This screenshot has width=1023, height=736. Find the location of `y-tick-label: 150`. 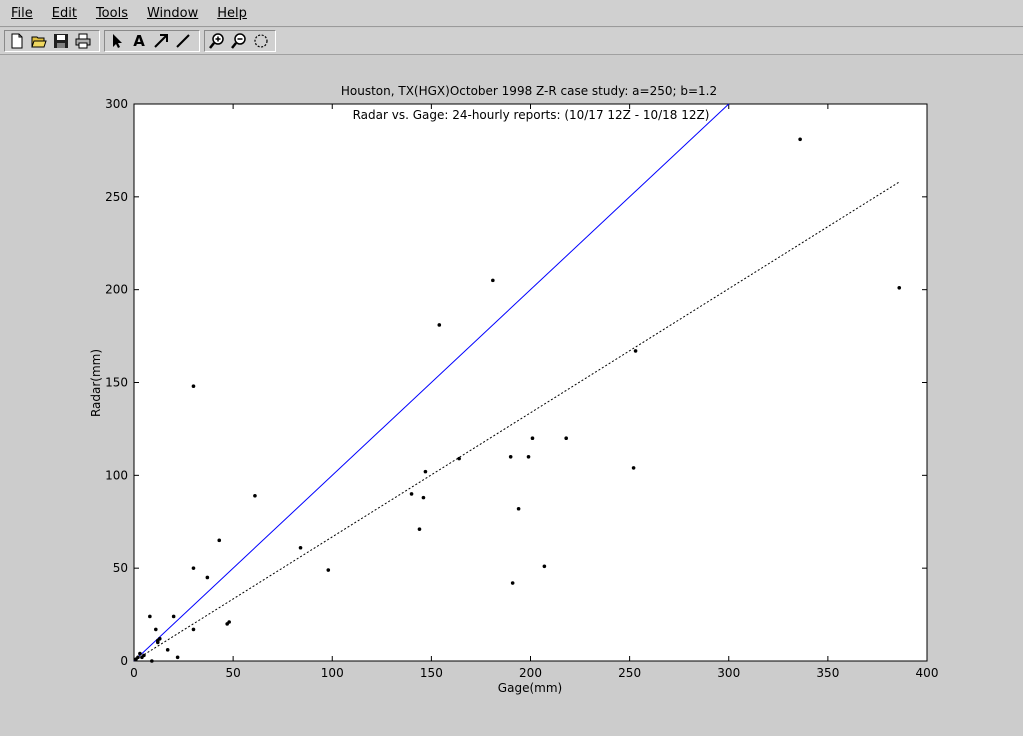

y-tick-label: 150 is located at coordinates (116, 383).